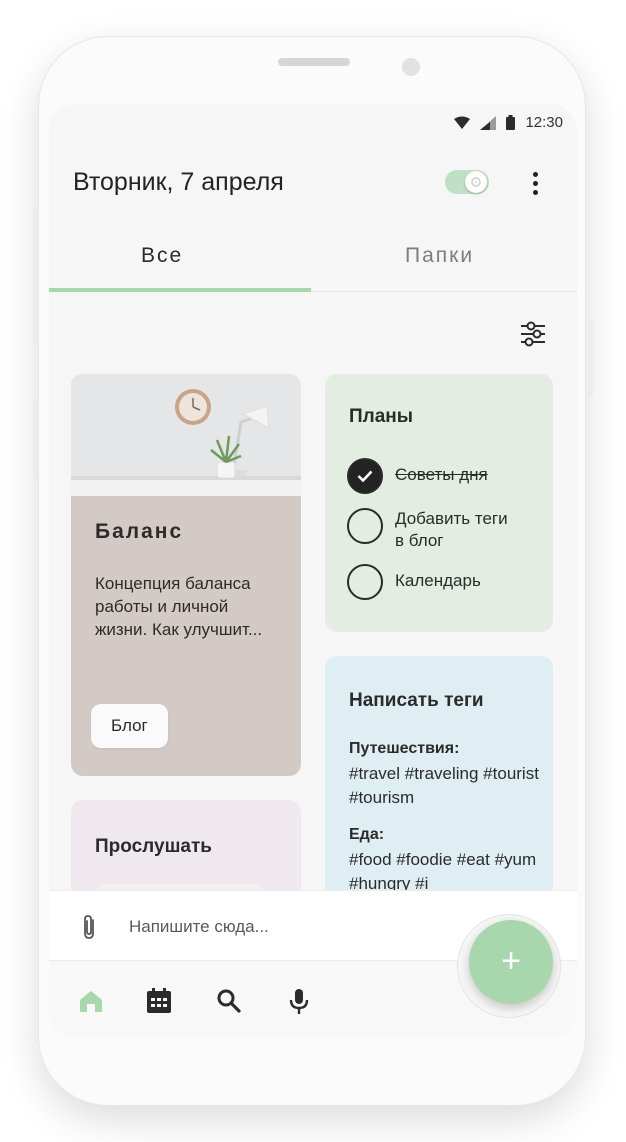 The width and height of the screenshot is (626, 1142). I want to click on phone-volume-button, so click(35, 276).